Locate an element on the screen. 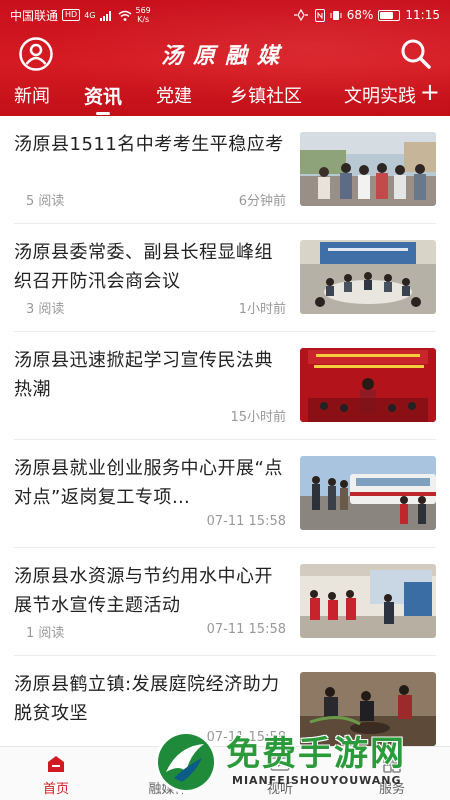  network-speed-value: 569 is located at coordinates (143, 10).